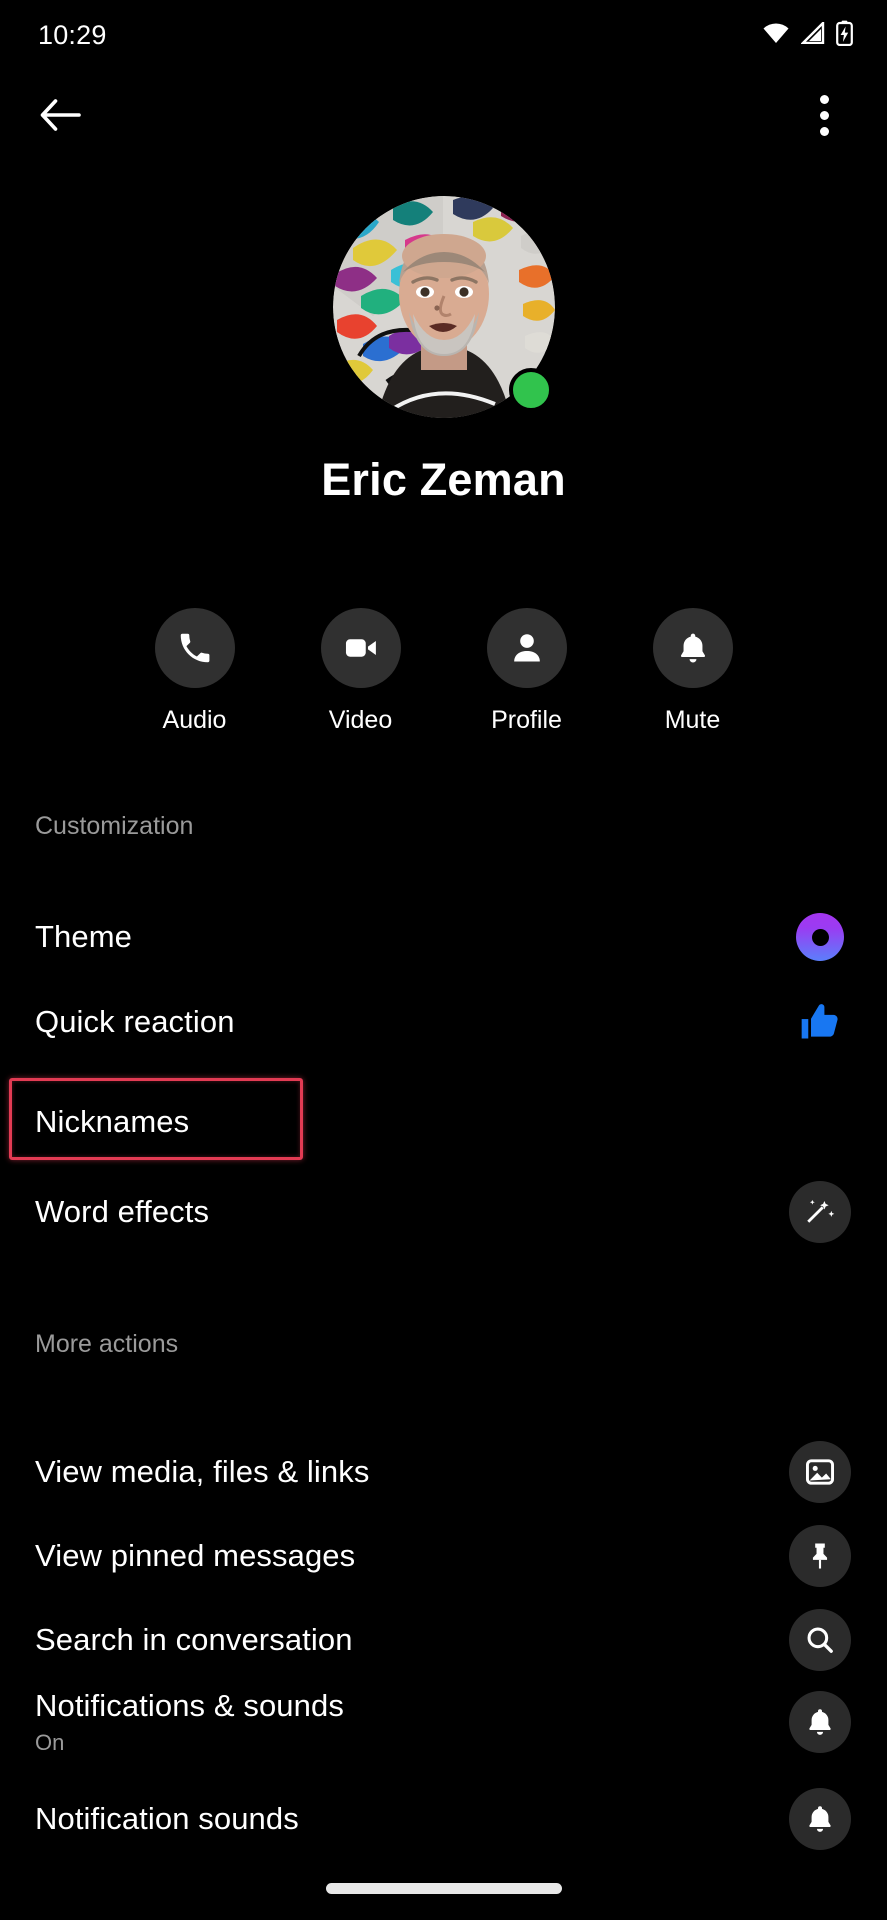 Image resolution: width=887 pixels, height=1920 pixels. I want to click on list-item-label: Theme, so click(83, 936).